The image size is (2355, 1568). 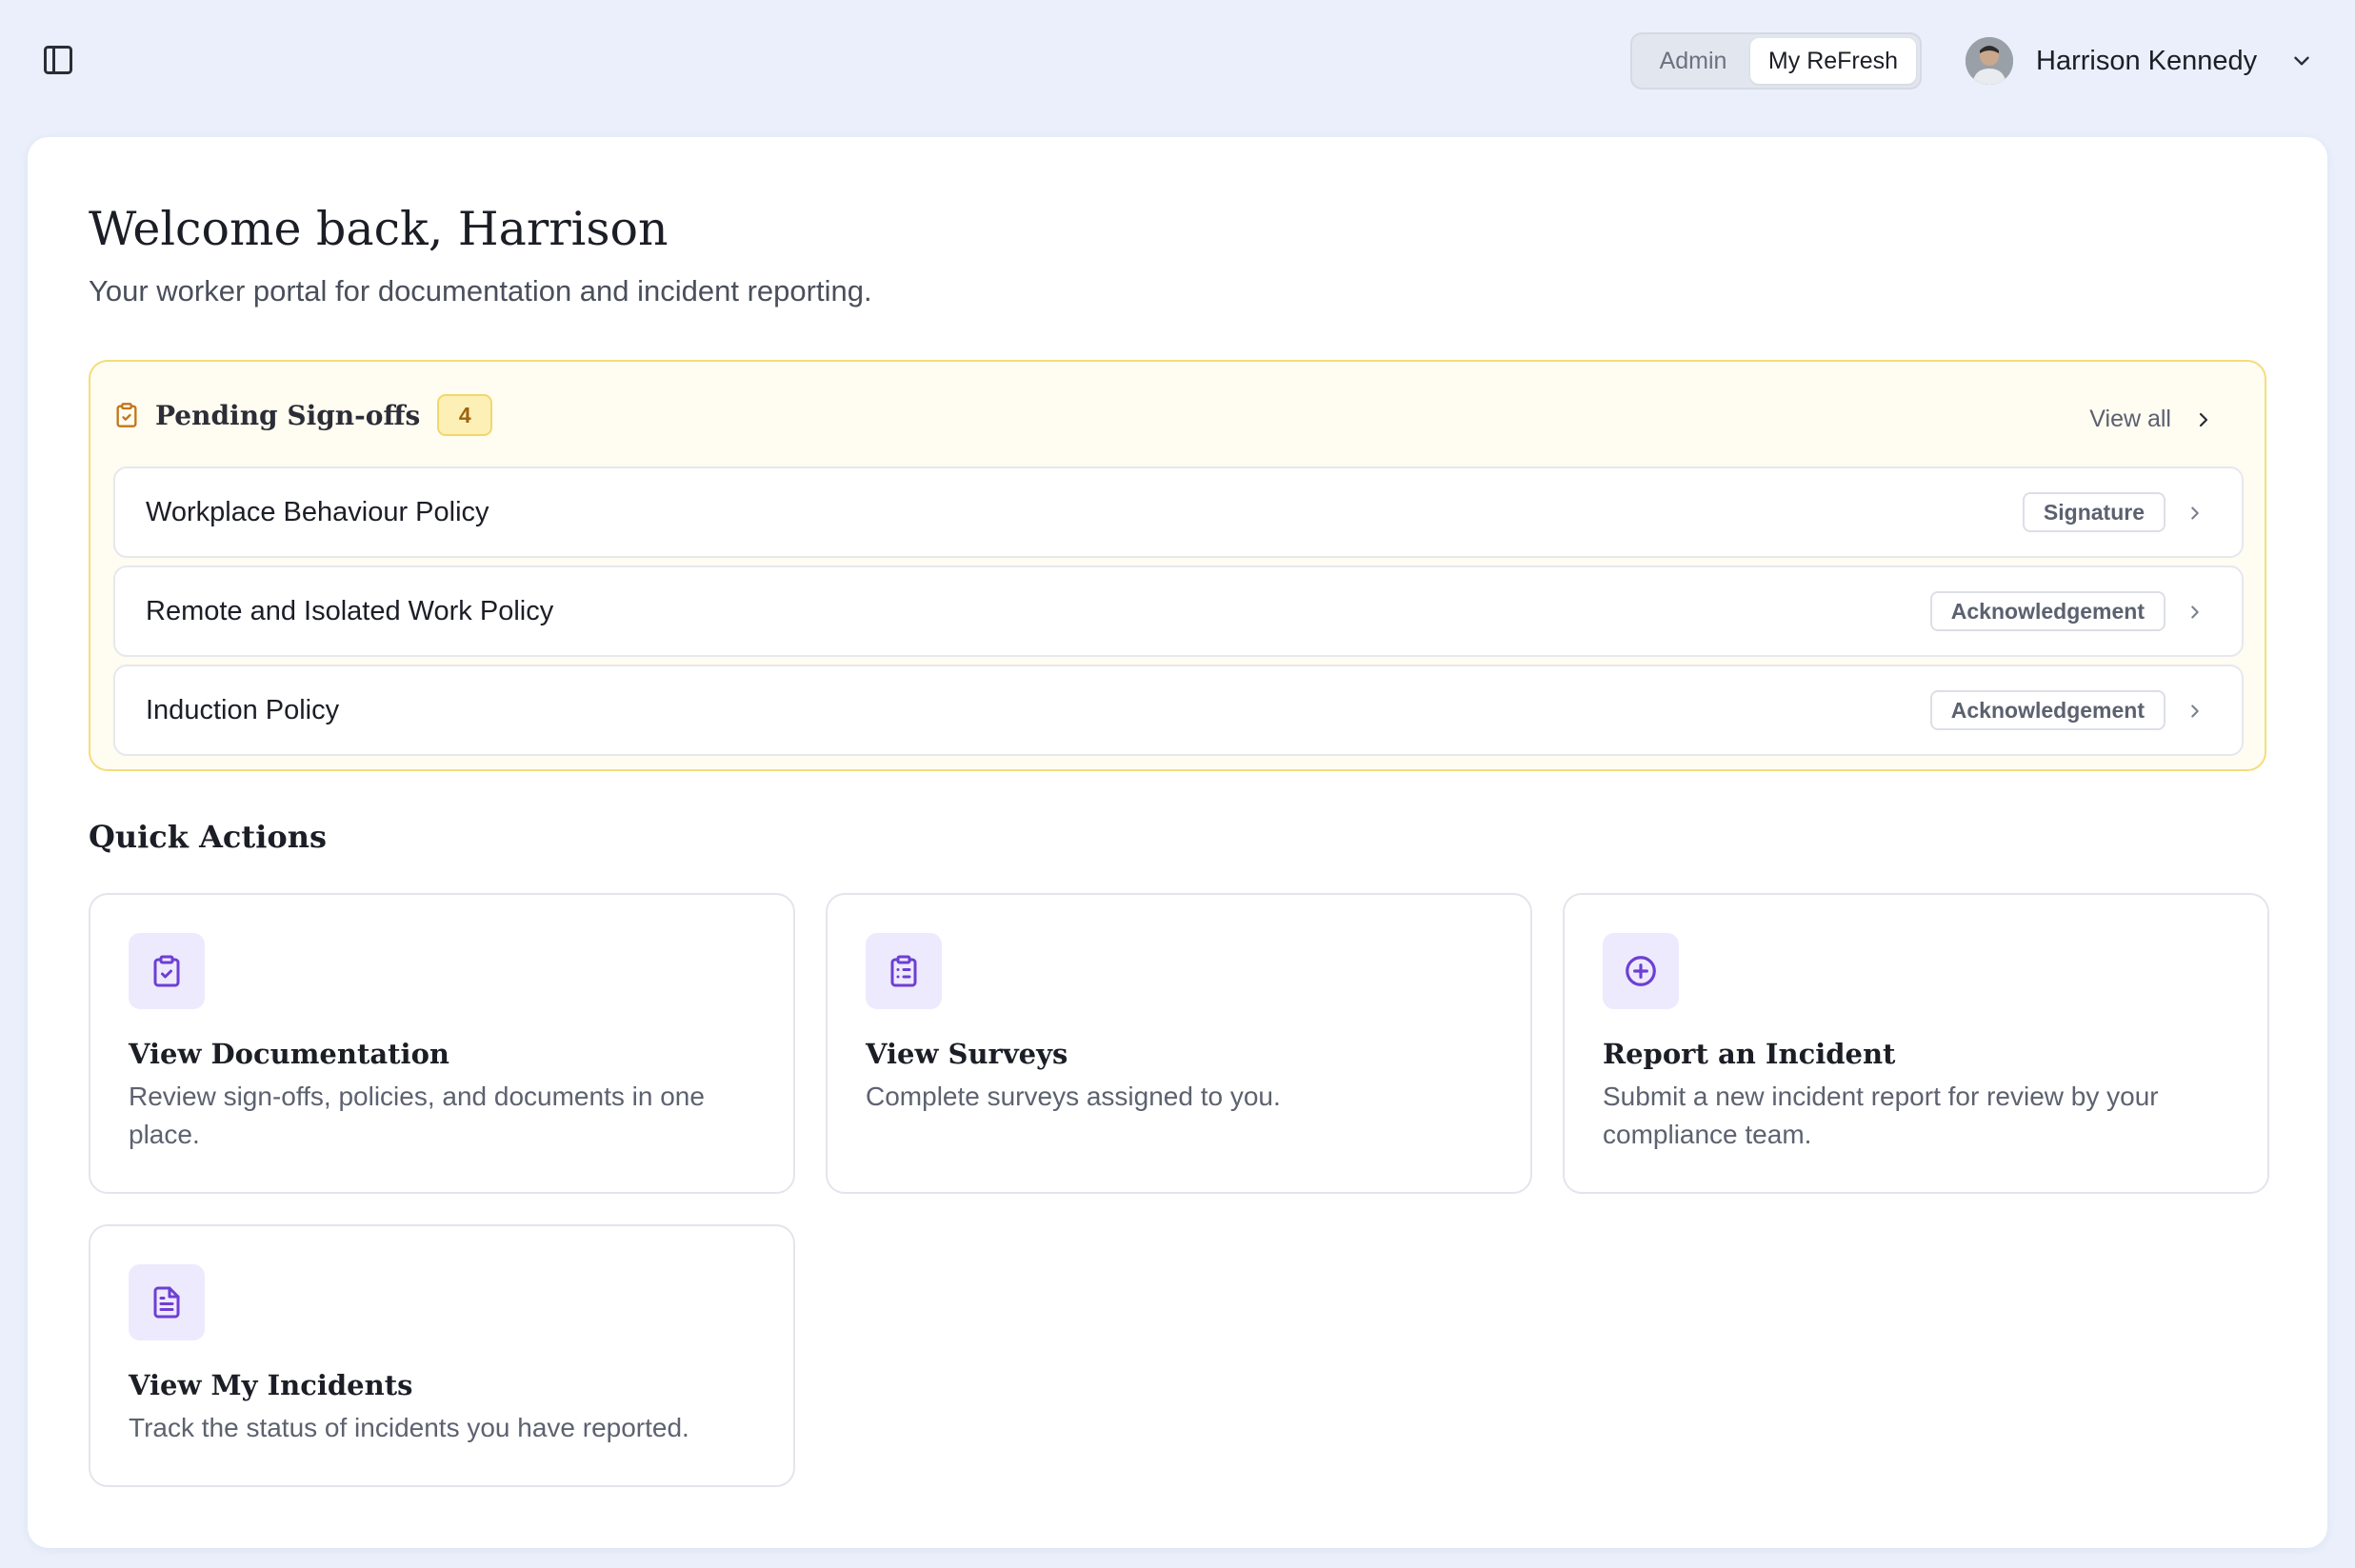 I want to click on mode-tab-my-refresh: My ReFresh, so click(x=1833, y=61).